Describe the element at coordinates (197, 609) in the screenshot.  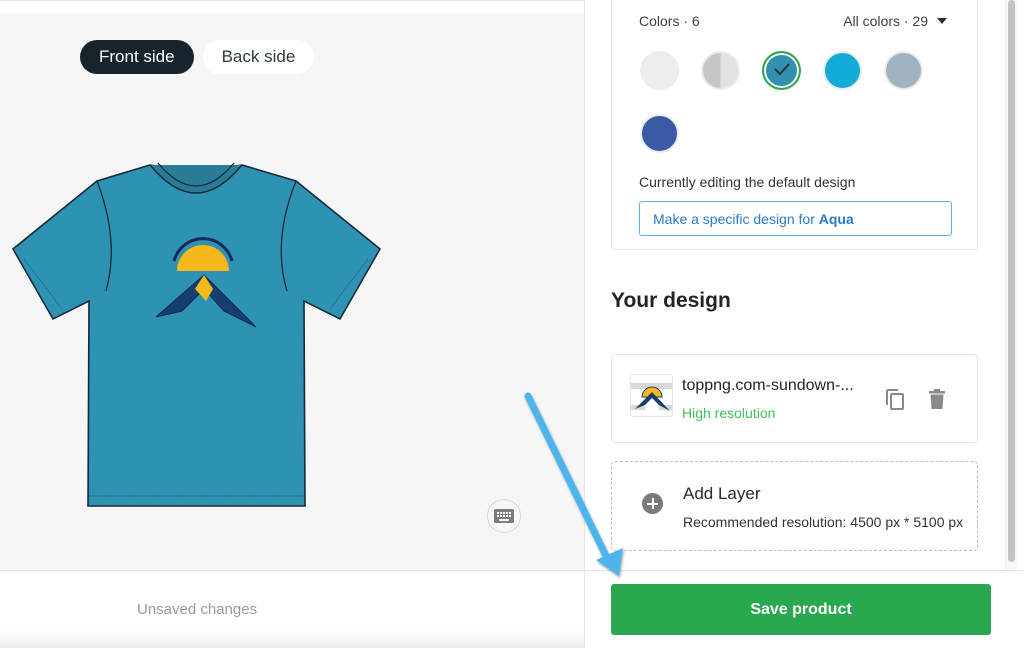
I see `unsaved-changes-status: Unsaved changes` at that location.